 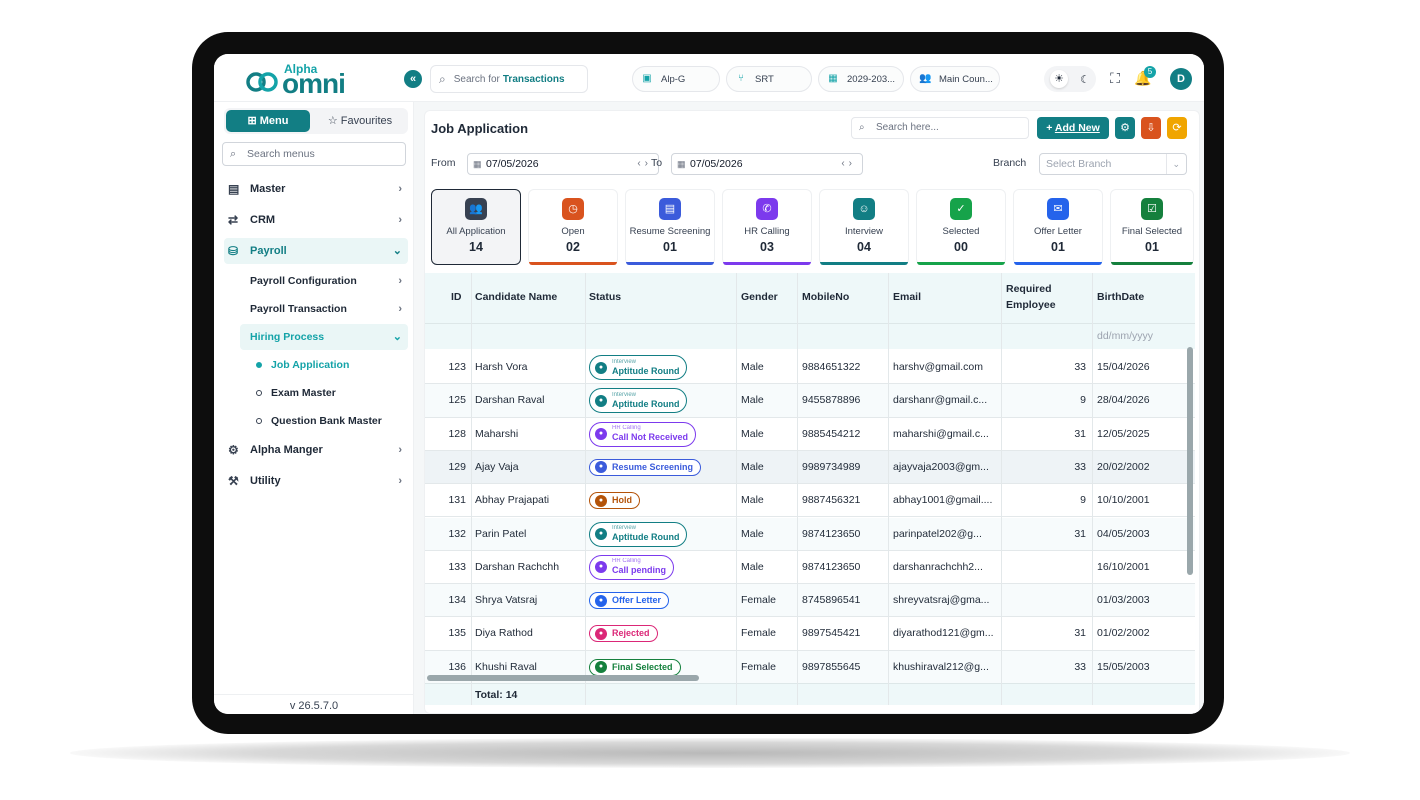 What do you see at coordinates (635, 667) in the screenshot?
I see `status-badge: ● Final Selected` at bounding box center [635, 667].